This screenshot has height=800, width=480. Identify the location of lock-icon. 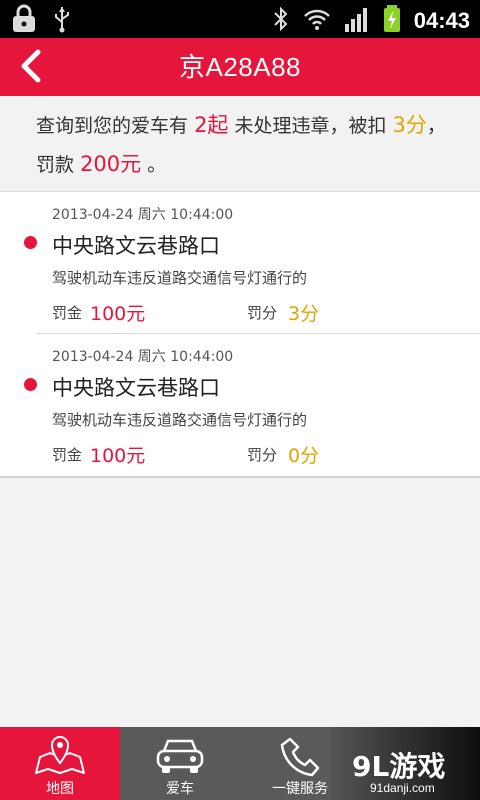
(25, 21).